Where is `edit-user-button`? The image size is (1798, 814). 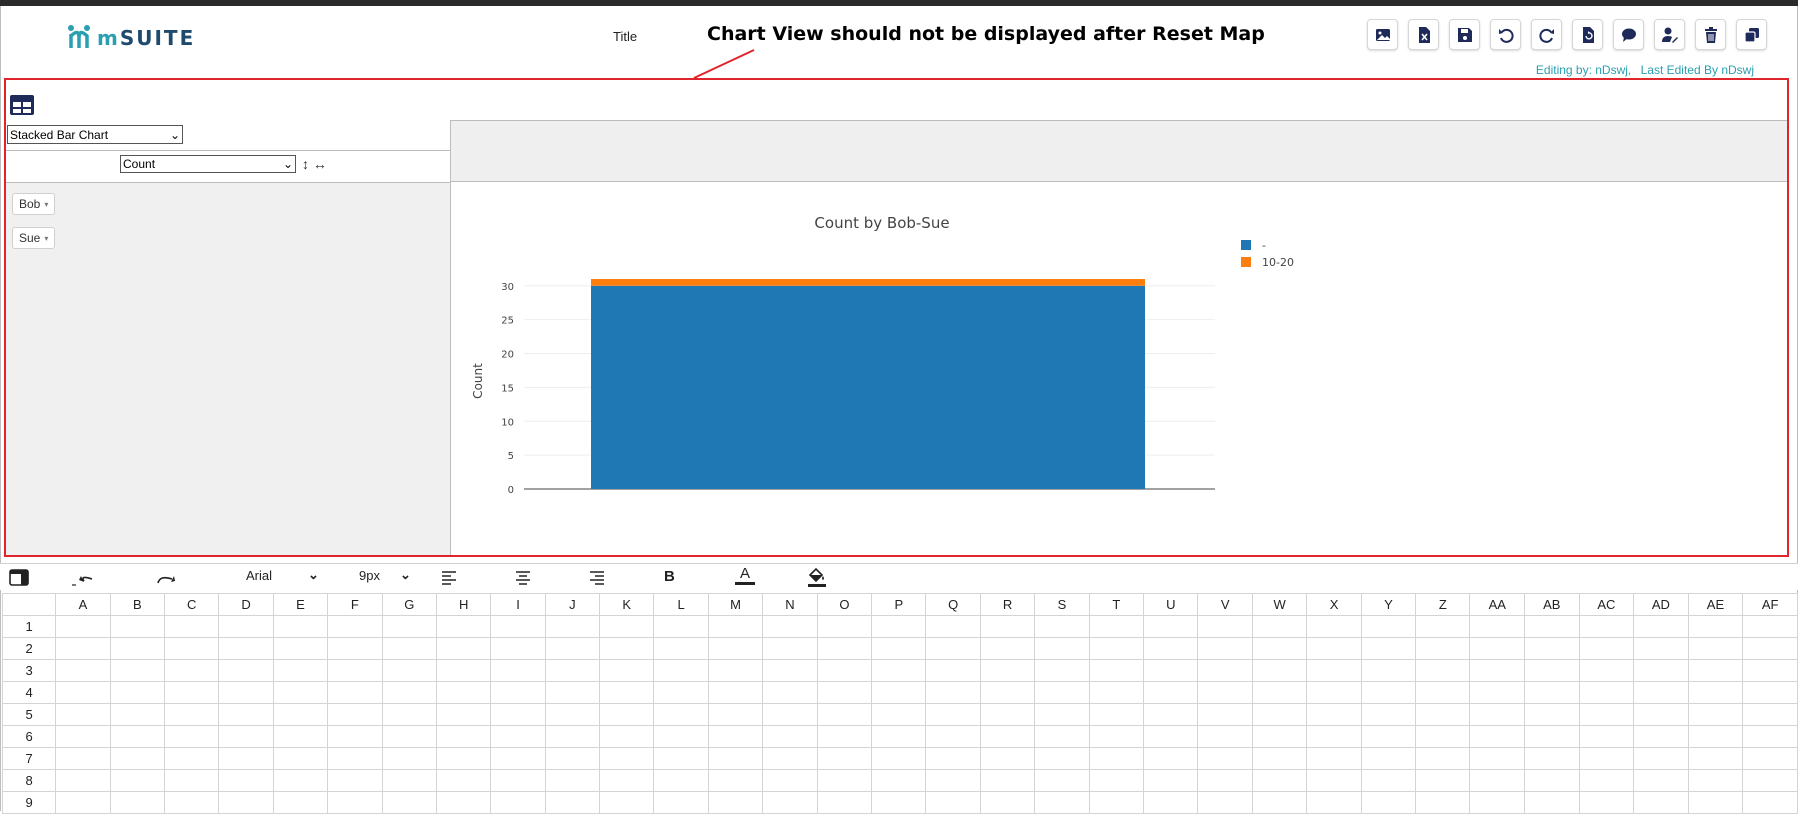 edit-user-button is located at coordinates (1669, 34).